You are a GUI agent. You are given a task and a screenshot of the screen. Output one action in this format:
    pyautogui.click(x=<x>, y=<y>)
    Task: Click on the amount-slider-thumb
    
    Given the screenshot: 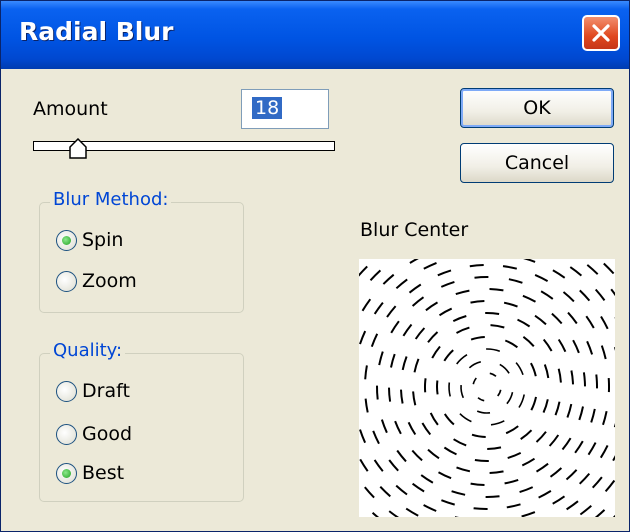 What is the action you would take?
    pyautogui.click(x=78, y=149)
    